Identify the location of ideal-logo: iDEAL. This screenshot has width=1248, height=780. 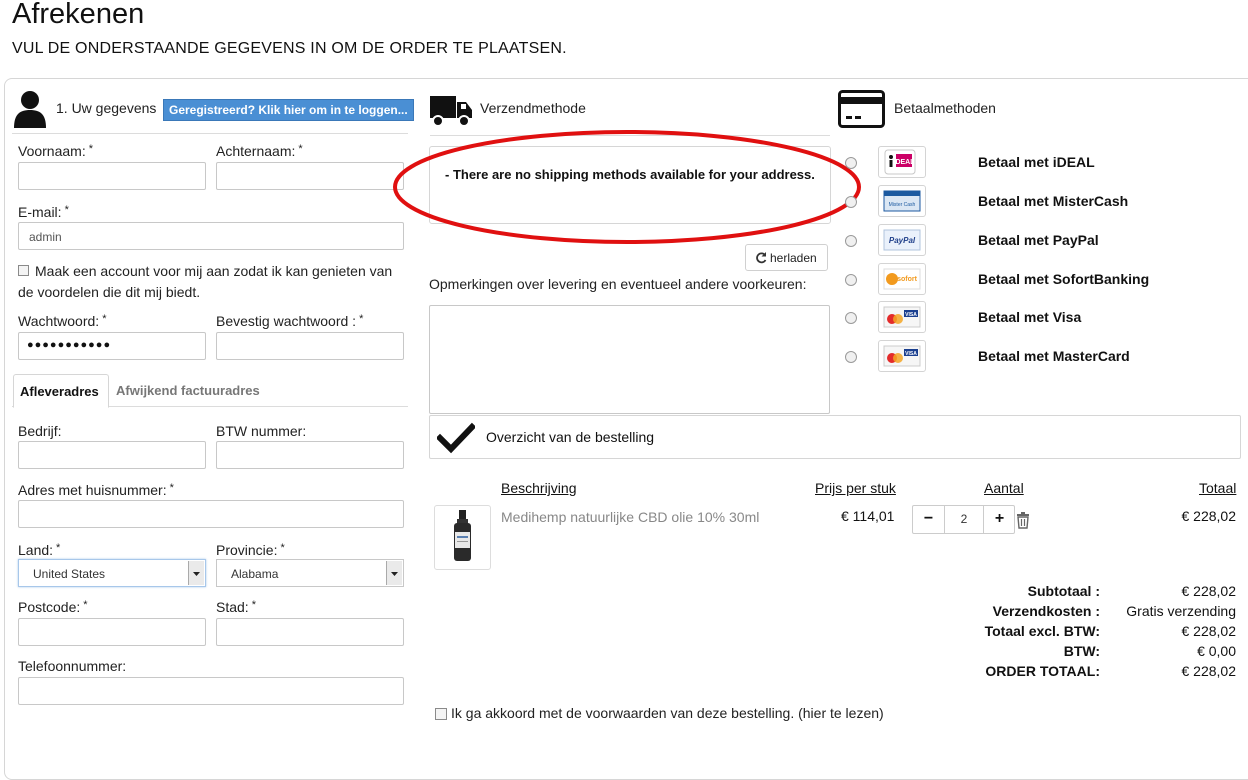
(902, 162).